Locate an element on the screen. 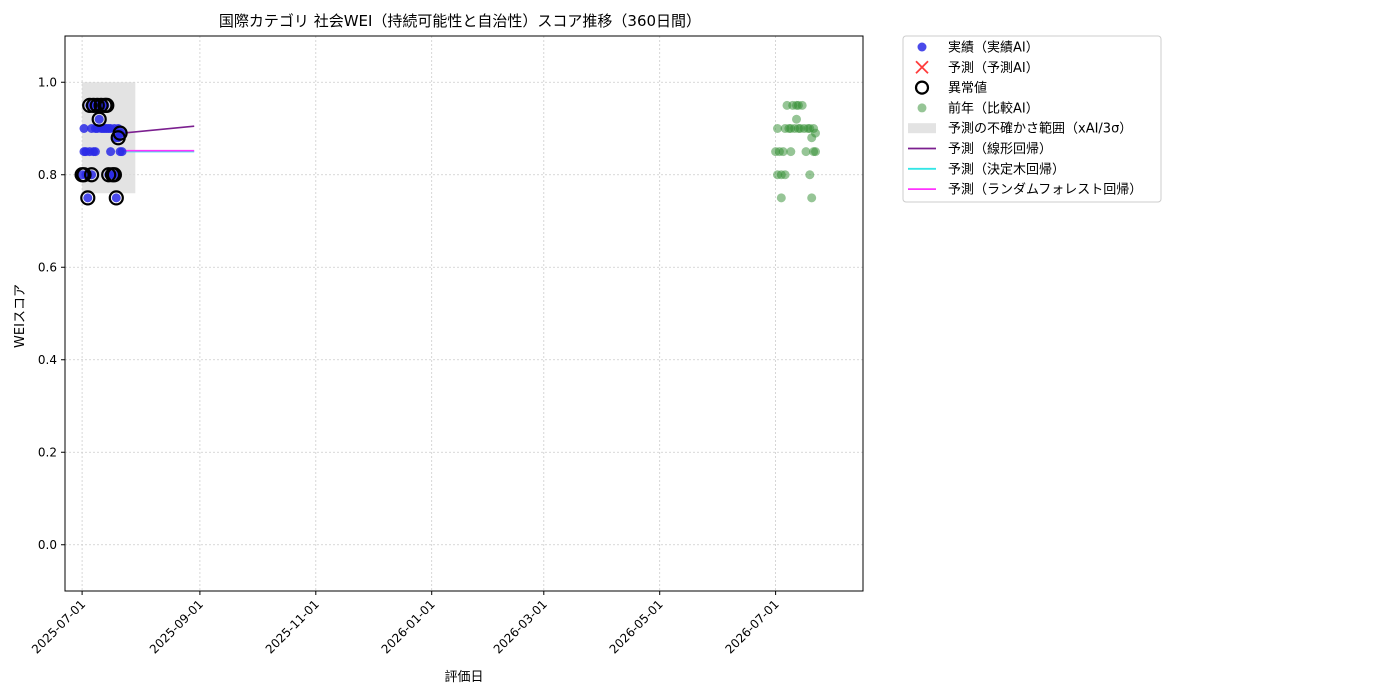  legend-label-predicted: 予測（予測AI） is located at coordinates (993, 68).